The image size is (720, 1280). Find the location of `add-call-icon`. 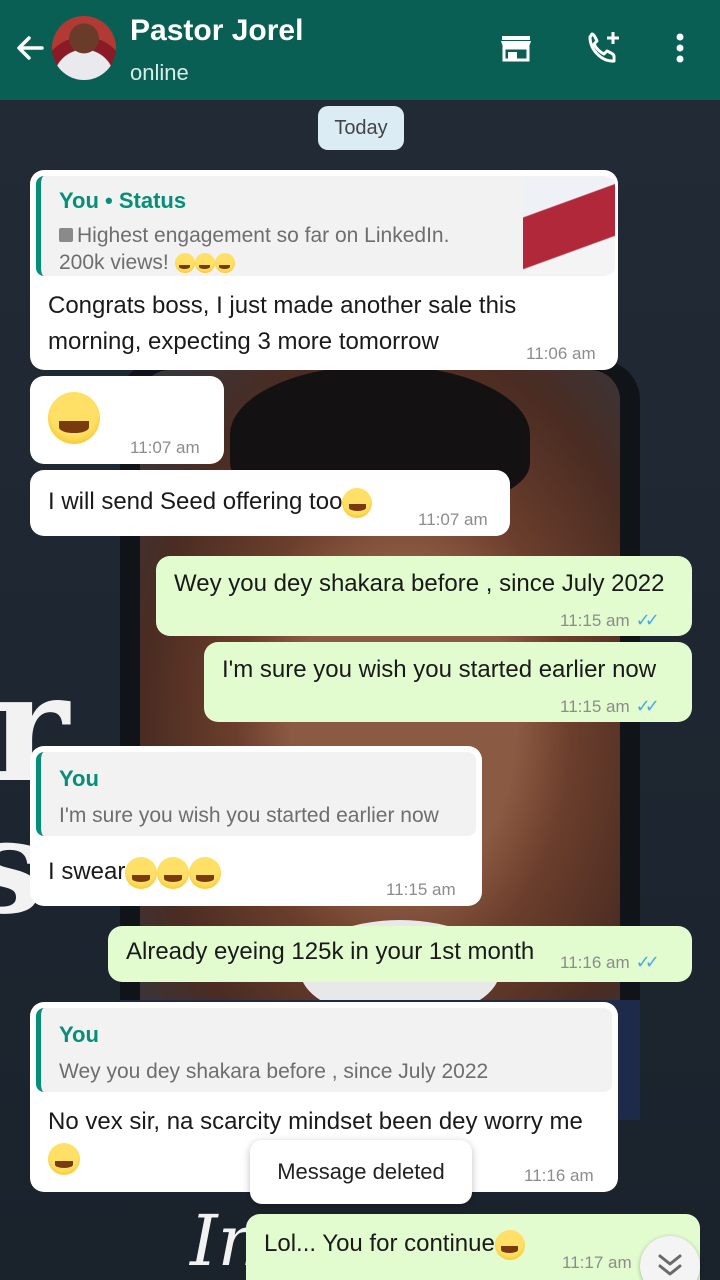

add-call-icon is located at coordinates (604, 48).